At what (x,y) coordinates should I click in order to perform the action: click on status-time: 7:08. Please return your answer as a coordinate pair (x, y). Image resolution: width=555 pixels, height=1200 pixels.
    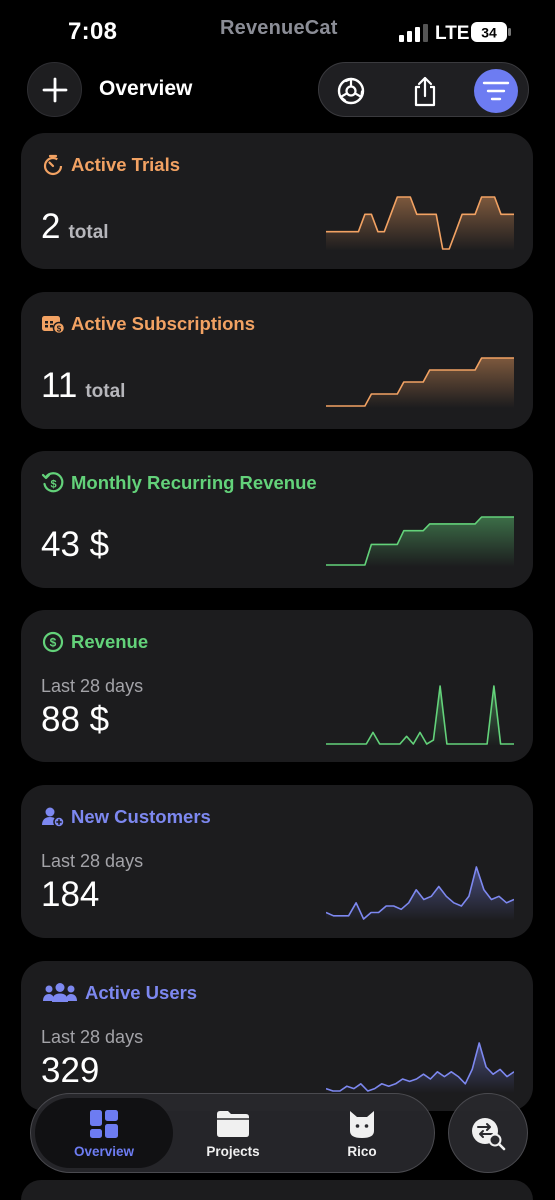
    Looking at the image, I should click on (93, 31).